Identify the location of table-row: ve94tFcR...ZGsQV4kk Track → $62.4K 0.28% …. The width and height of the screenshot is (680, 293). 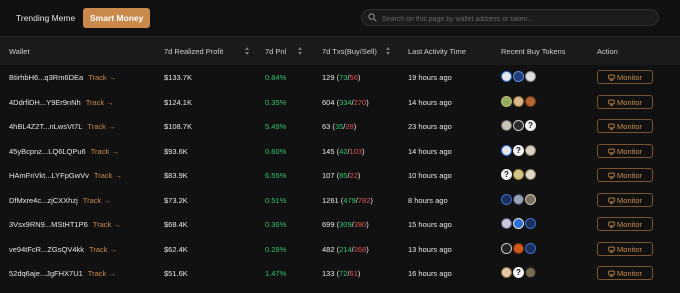
(340, 249).